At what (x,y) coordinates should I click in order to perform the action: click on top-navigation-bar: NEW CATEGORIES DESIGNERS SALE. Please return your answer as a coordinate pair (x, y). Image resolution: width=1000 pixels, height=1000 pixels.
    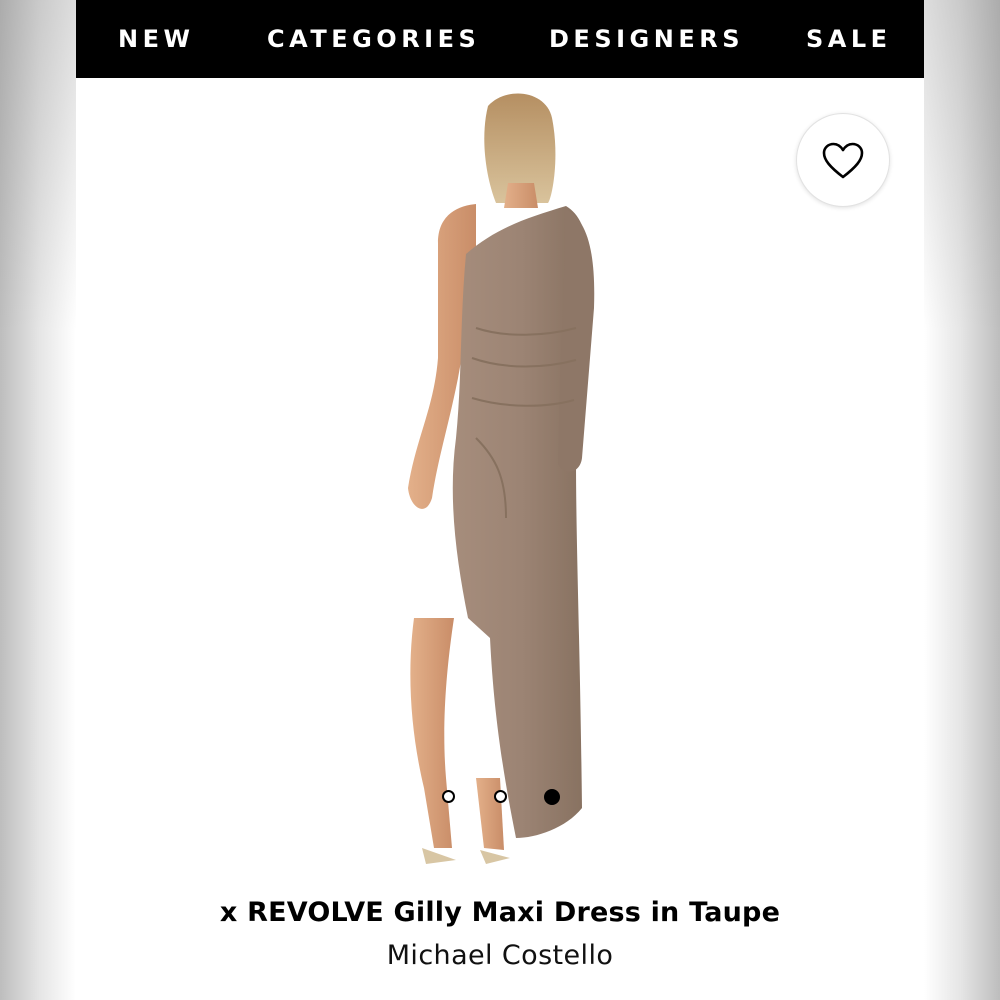
    Looking at the image, I should click on (500, 39).